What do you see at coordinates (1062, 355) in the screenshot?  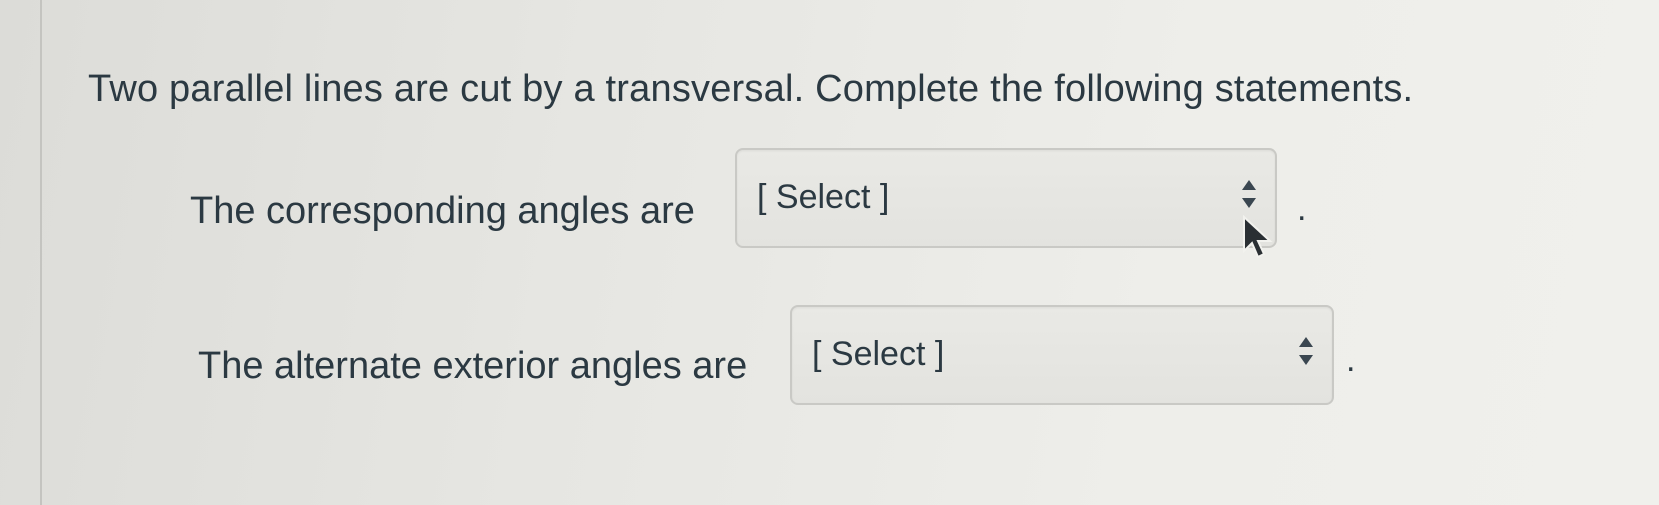 I see `alternate-exterior-angles-select: [ Select ]` at bounding box center [1062, 355].